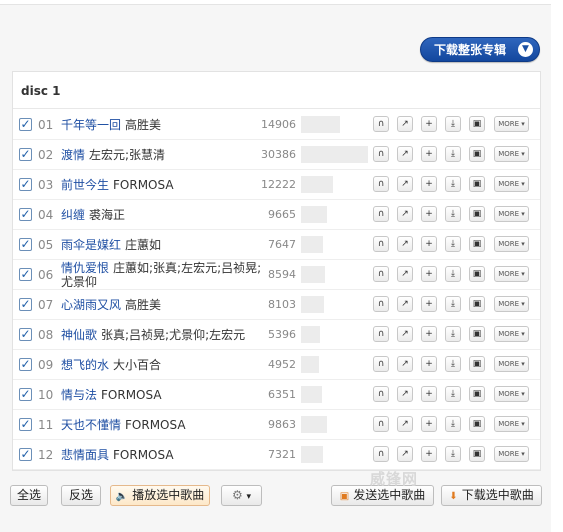  What do you see at coordinates (85, 365) in the screenshot?
I see `song-title-link: 想飞的水` at bounding box center [85, 365].